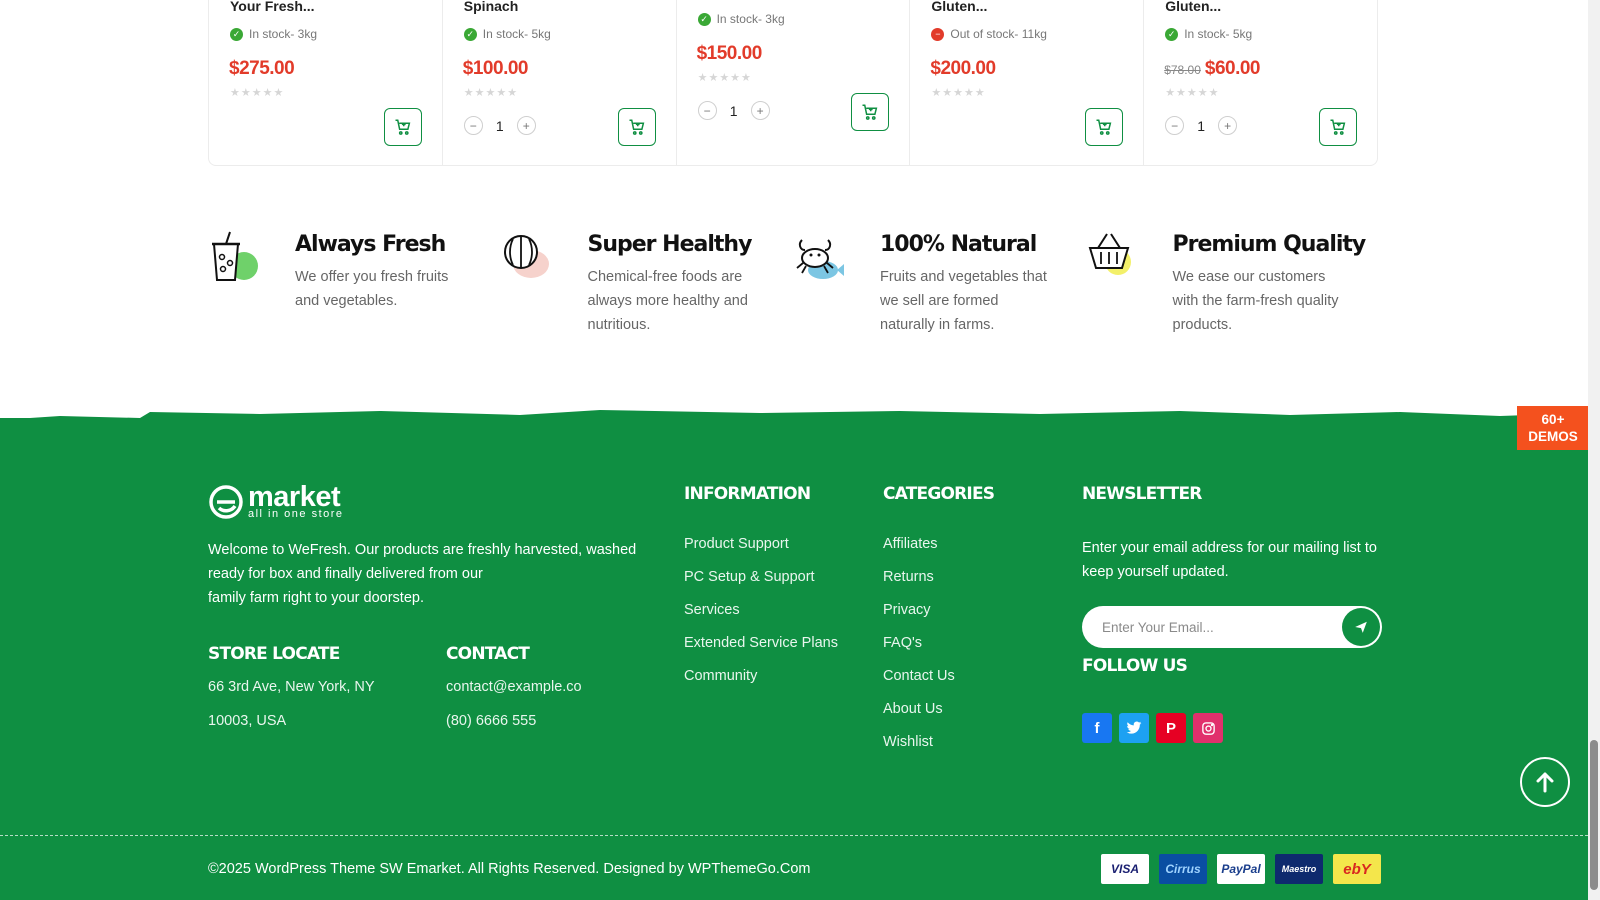  I want to click on contact-phone: (80) 6666 555, so click(514, 721).